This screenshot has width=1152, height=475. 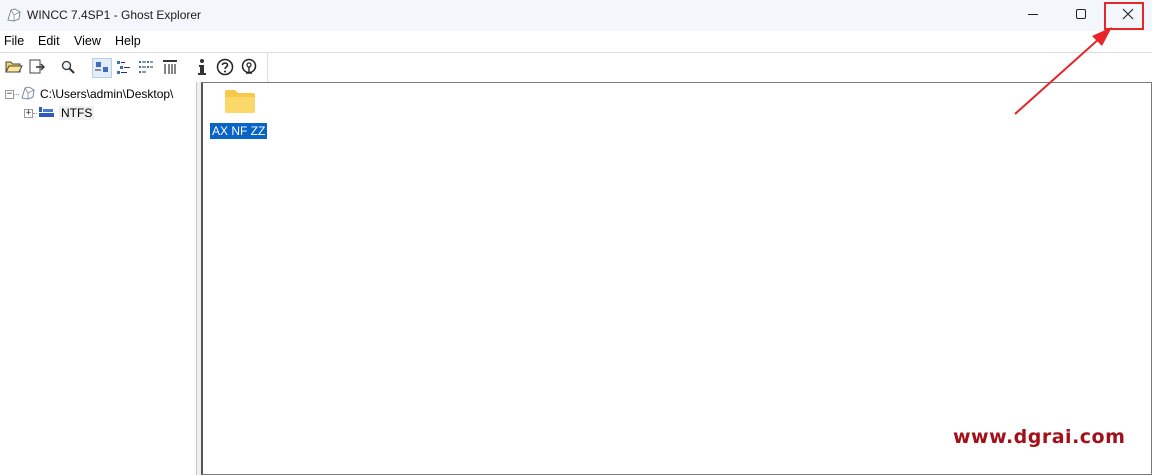 I want to click on menu-help: Help, so click(x=128, y=41).